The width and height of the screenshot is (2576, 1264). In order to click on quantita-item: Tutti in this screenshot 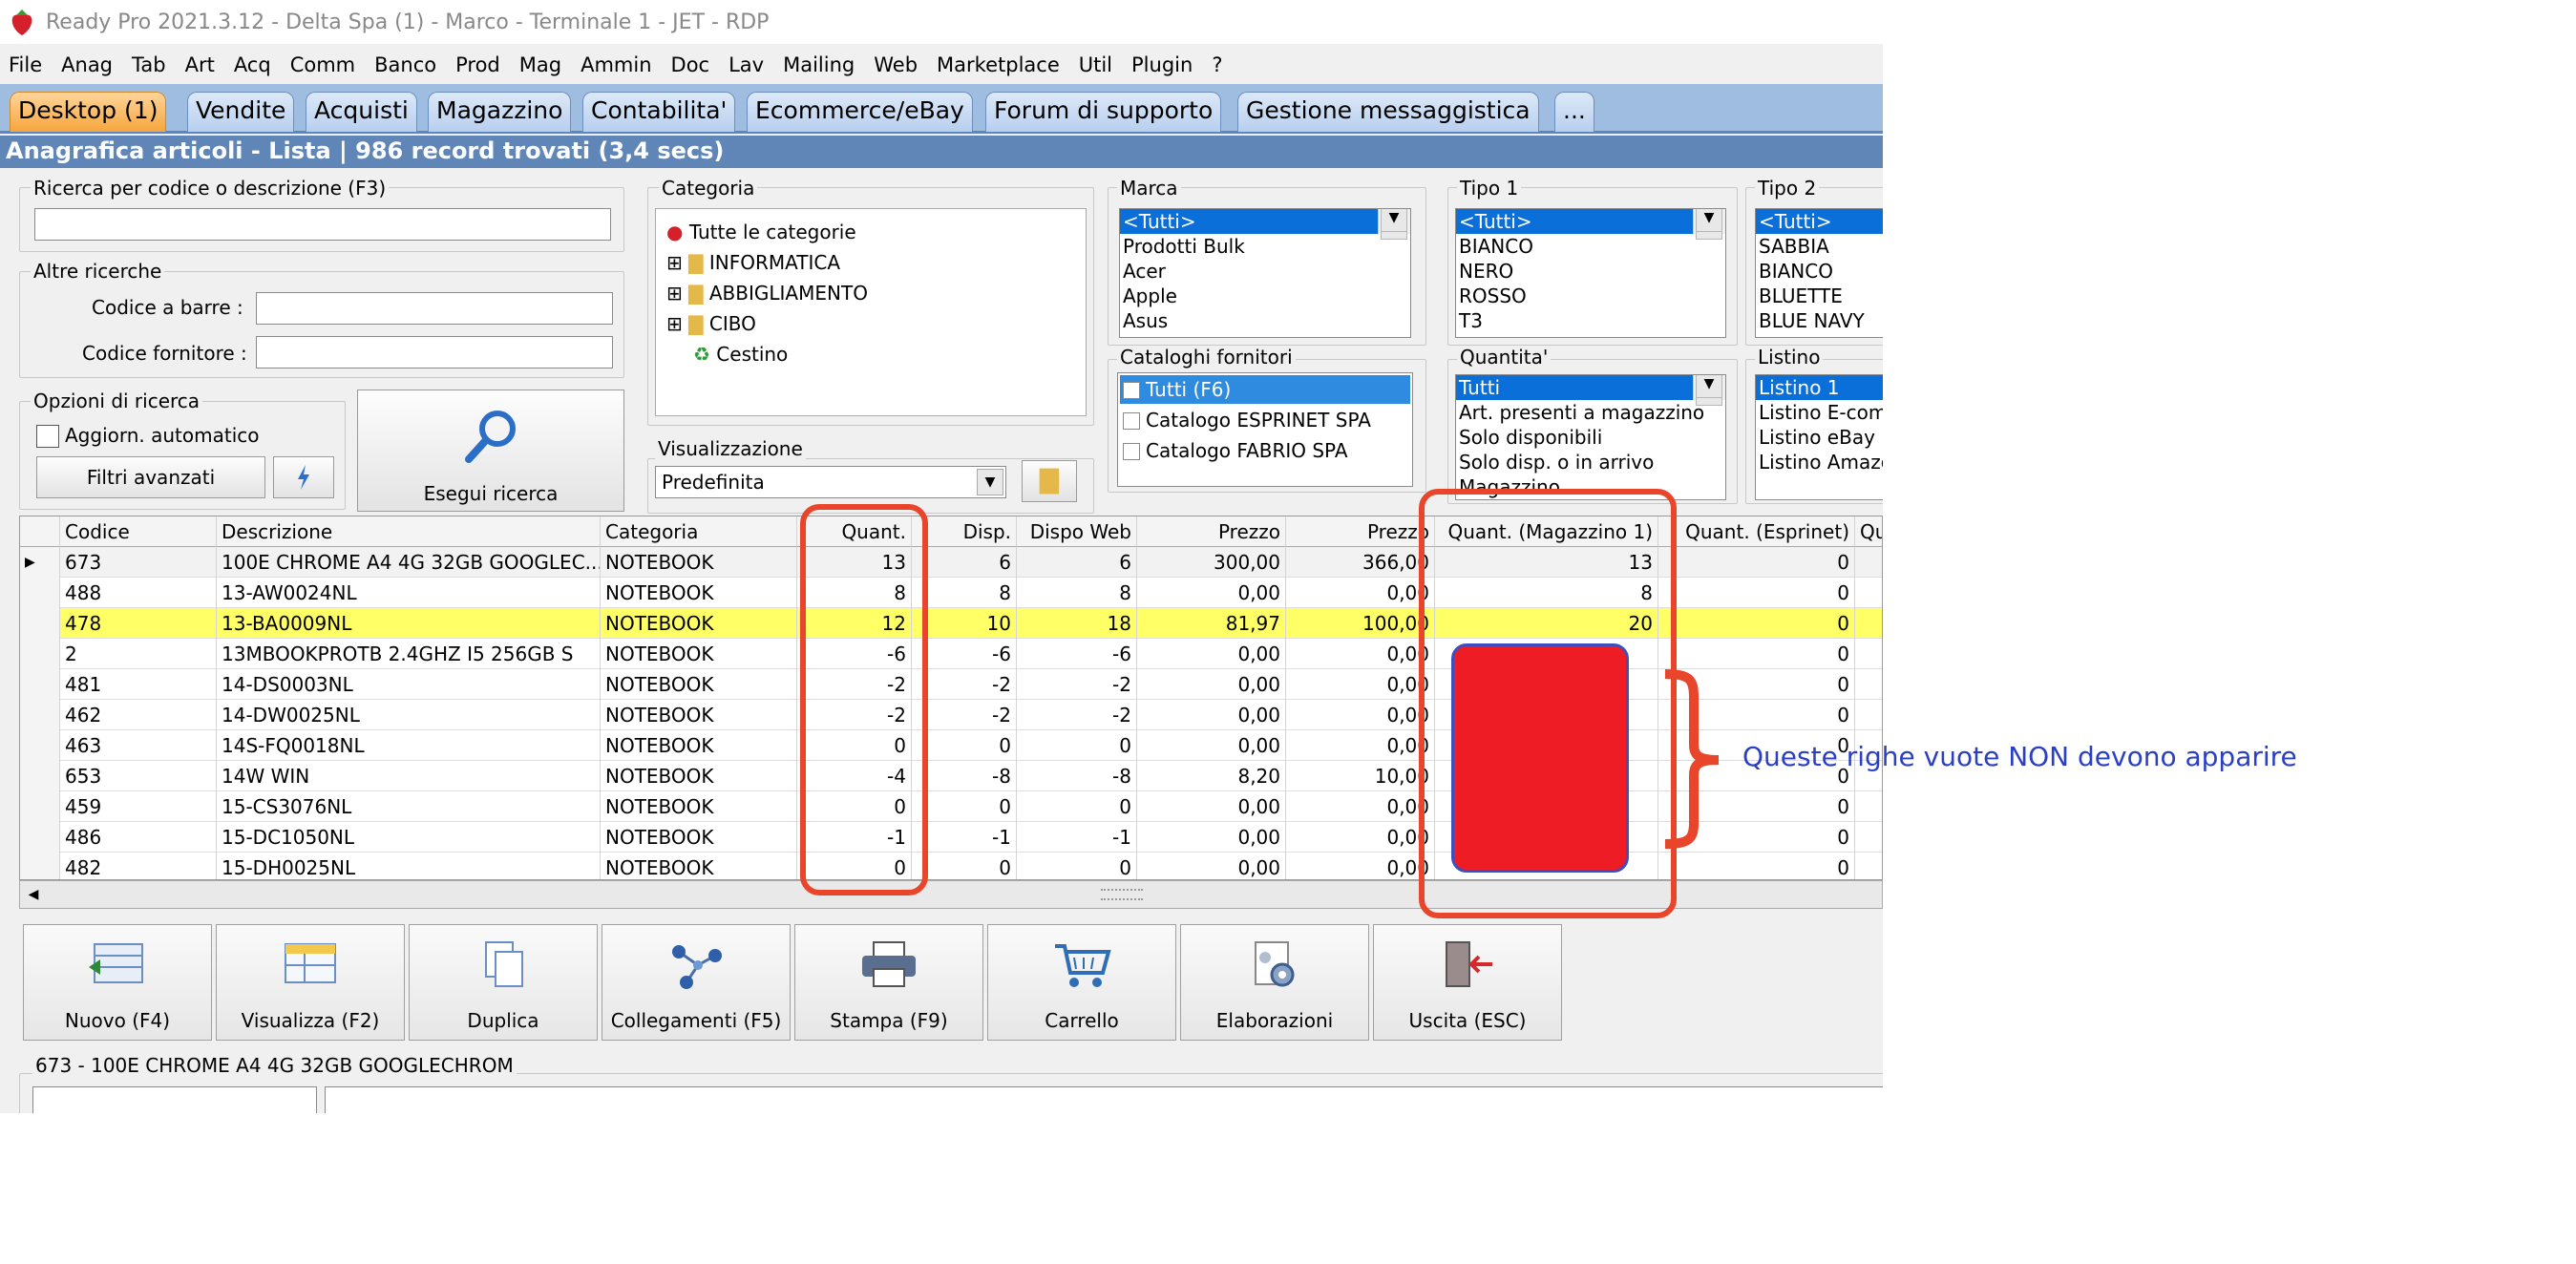, I will do `click(1590, 388)`.